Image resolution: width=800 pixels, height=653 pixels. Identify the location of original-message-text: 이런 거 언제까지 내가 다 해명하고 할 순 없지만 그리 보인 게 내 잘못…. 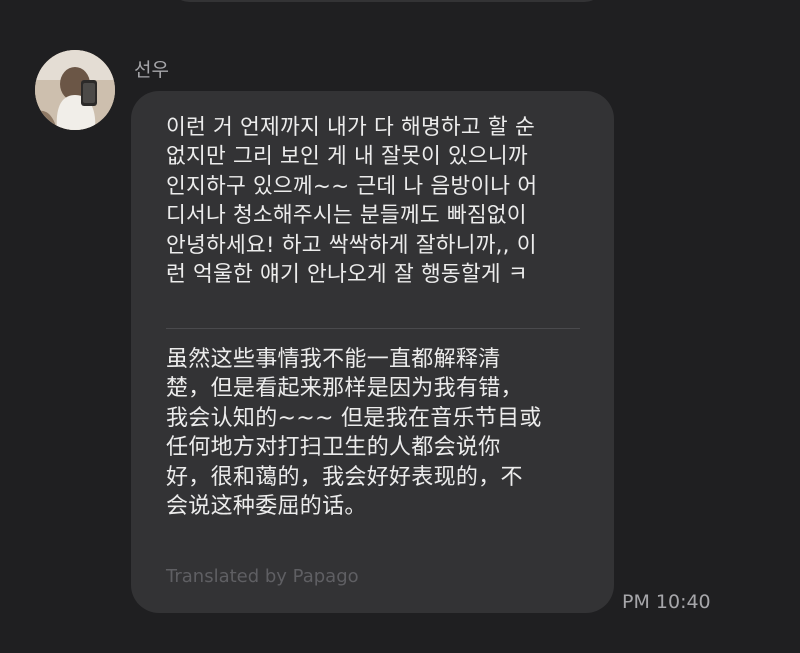
(352, 201).